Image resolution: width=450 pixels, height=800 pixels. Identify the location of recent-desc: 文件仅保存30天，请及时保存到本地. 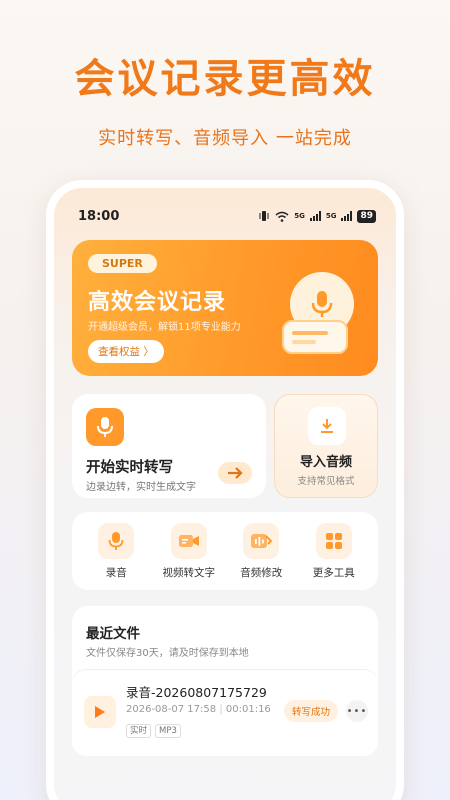
(167, 653).